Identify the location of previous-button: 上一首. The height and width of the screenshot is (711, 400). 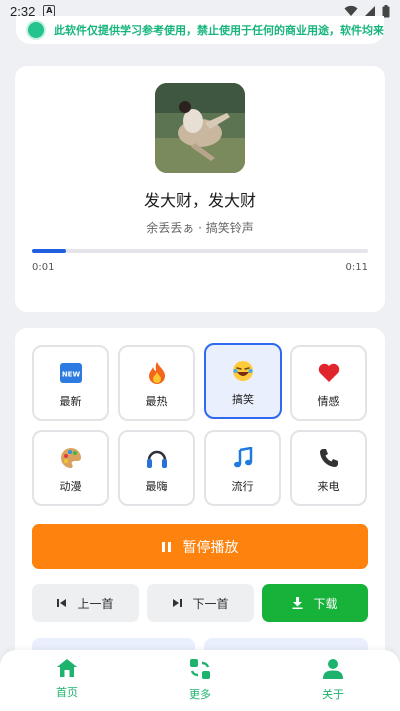
(85, 603).